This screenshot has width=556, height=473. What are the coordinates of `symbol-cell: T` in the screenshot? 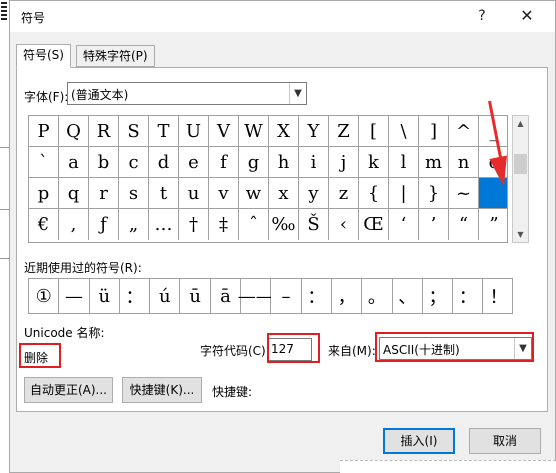 It's located at (164, 131).